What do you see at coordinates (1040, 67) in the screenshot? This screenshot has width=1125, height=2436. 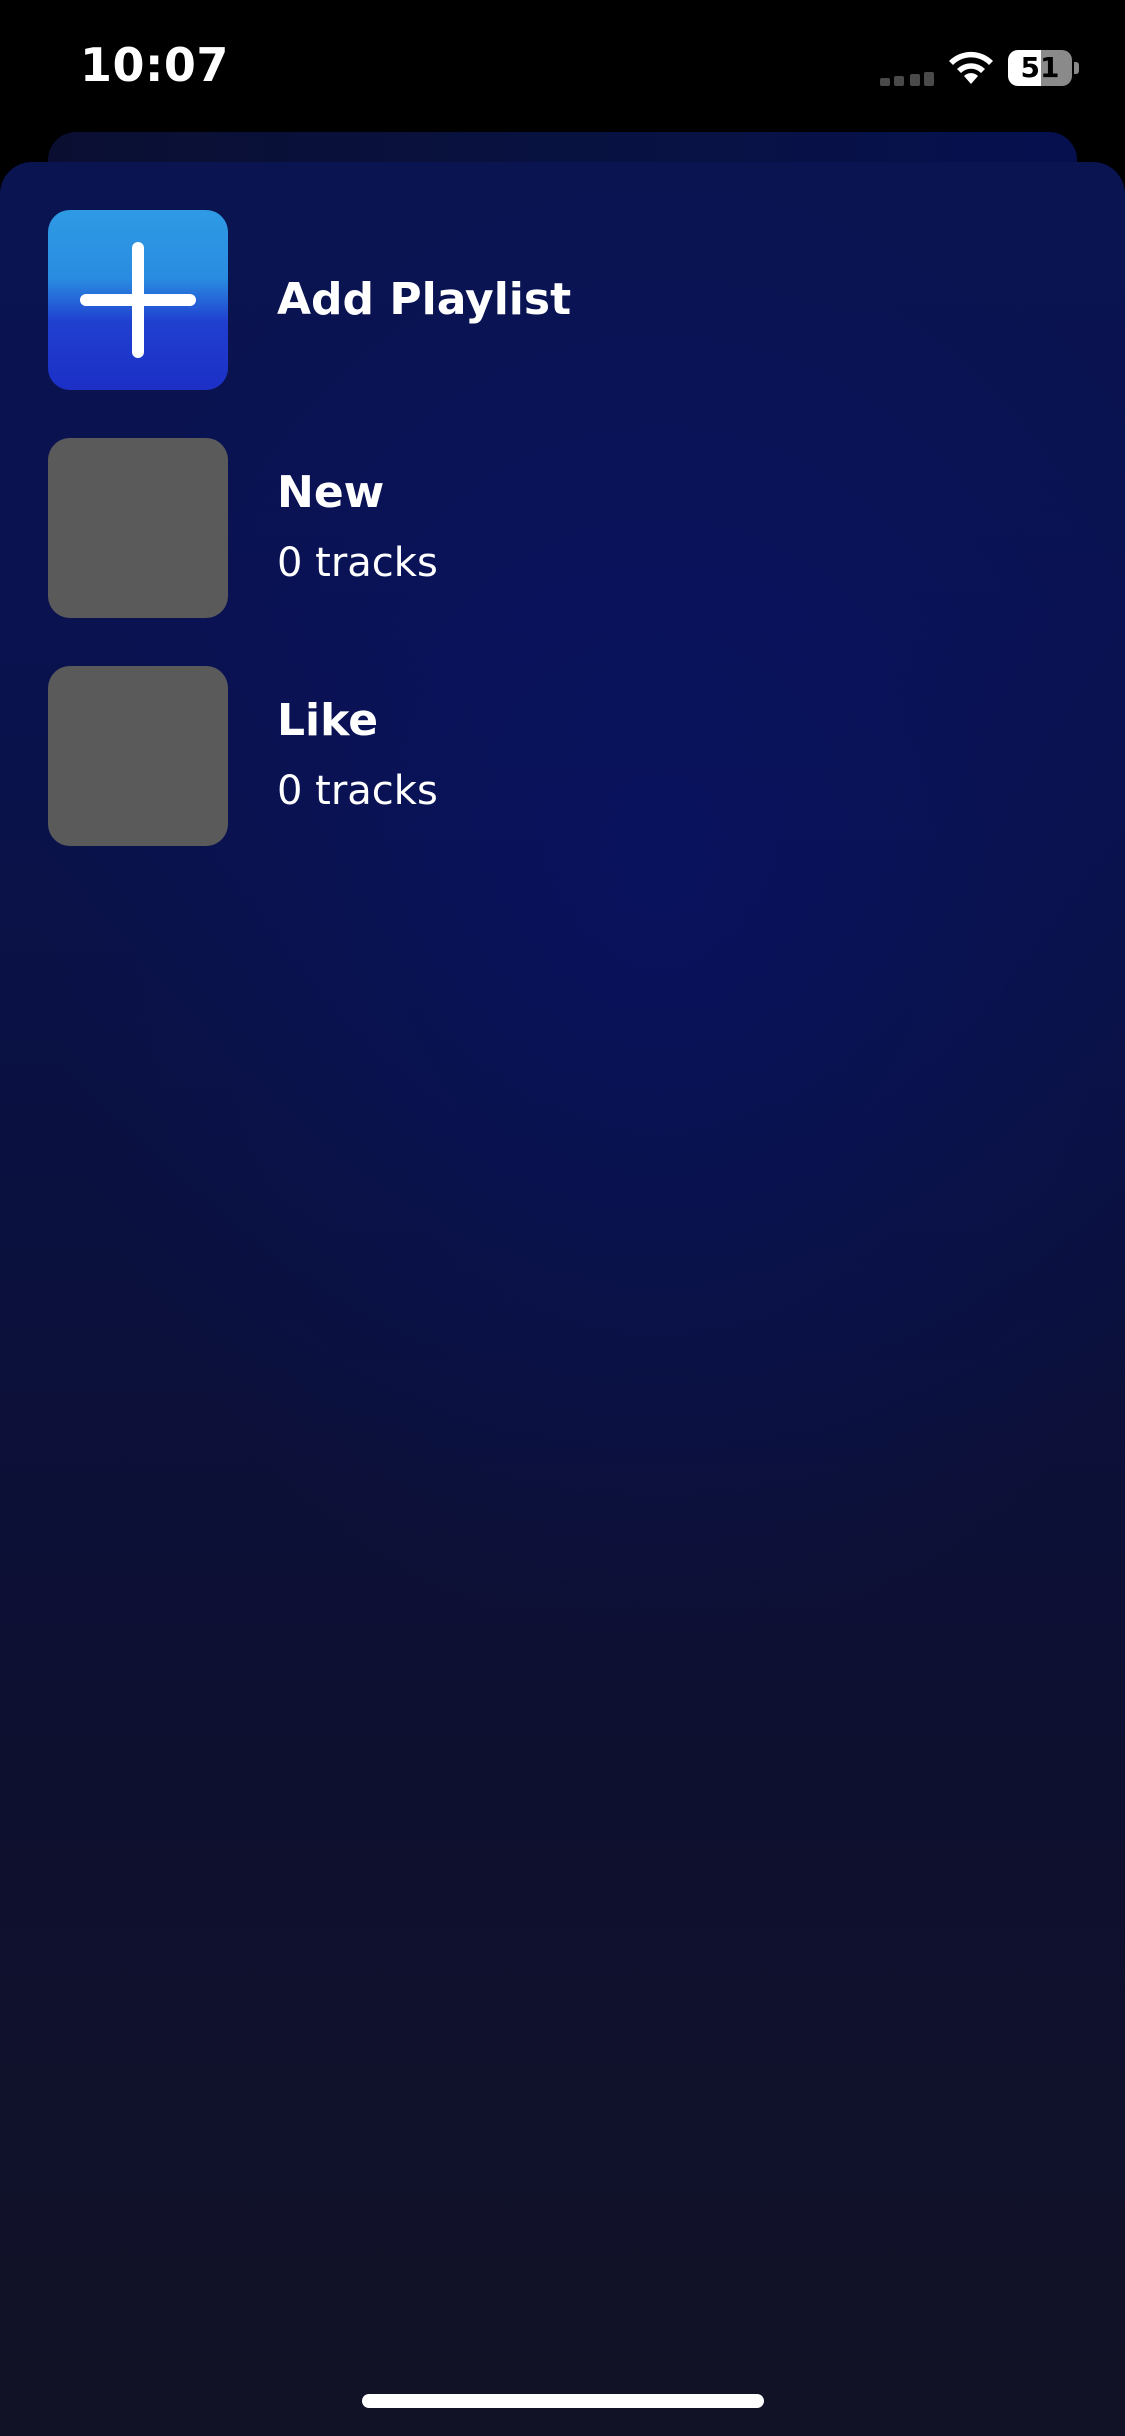 I see `battery-level: 51` at bounding box center [1040, 67].